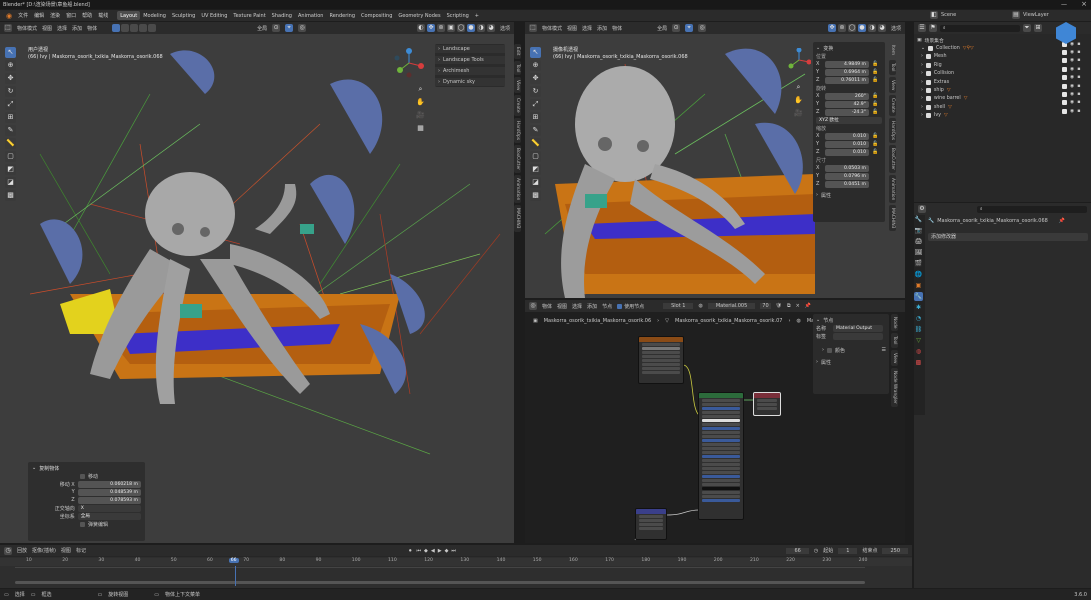 The height and width of the screenshot is (600, 1091). What do you see at coordinates (477, 15) in the screenshot?
I see `add-workspace-button: +` at bounding box center [477, 15].